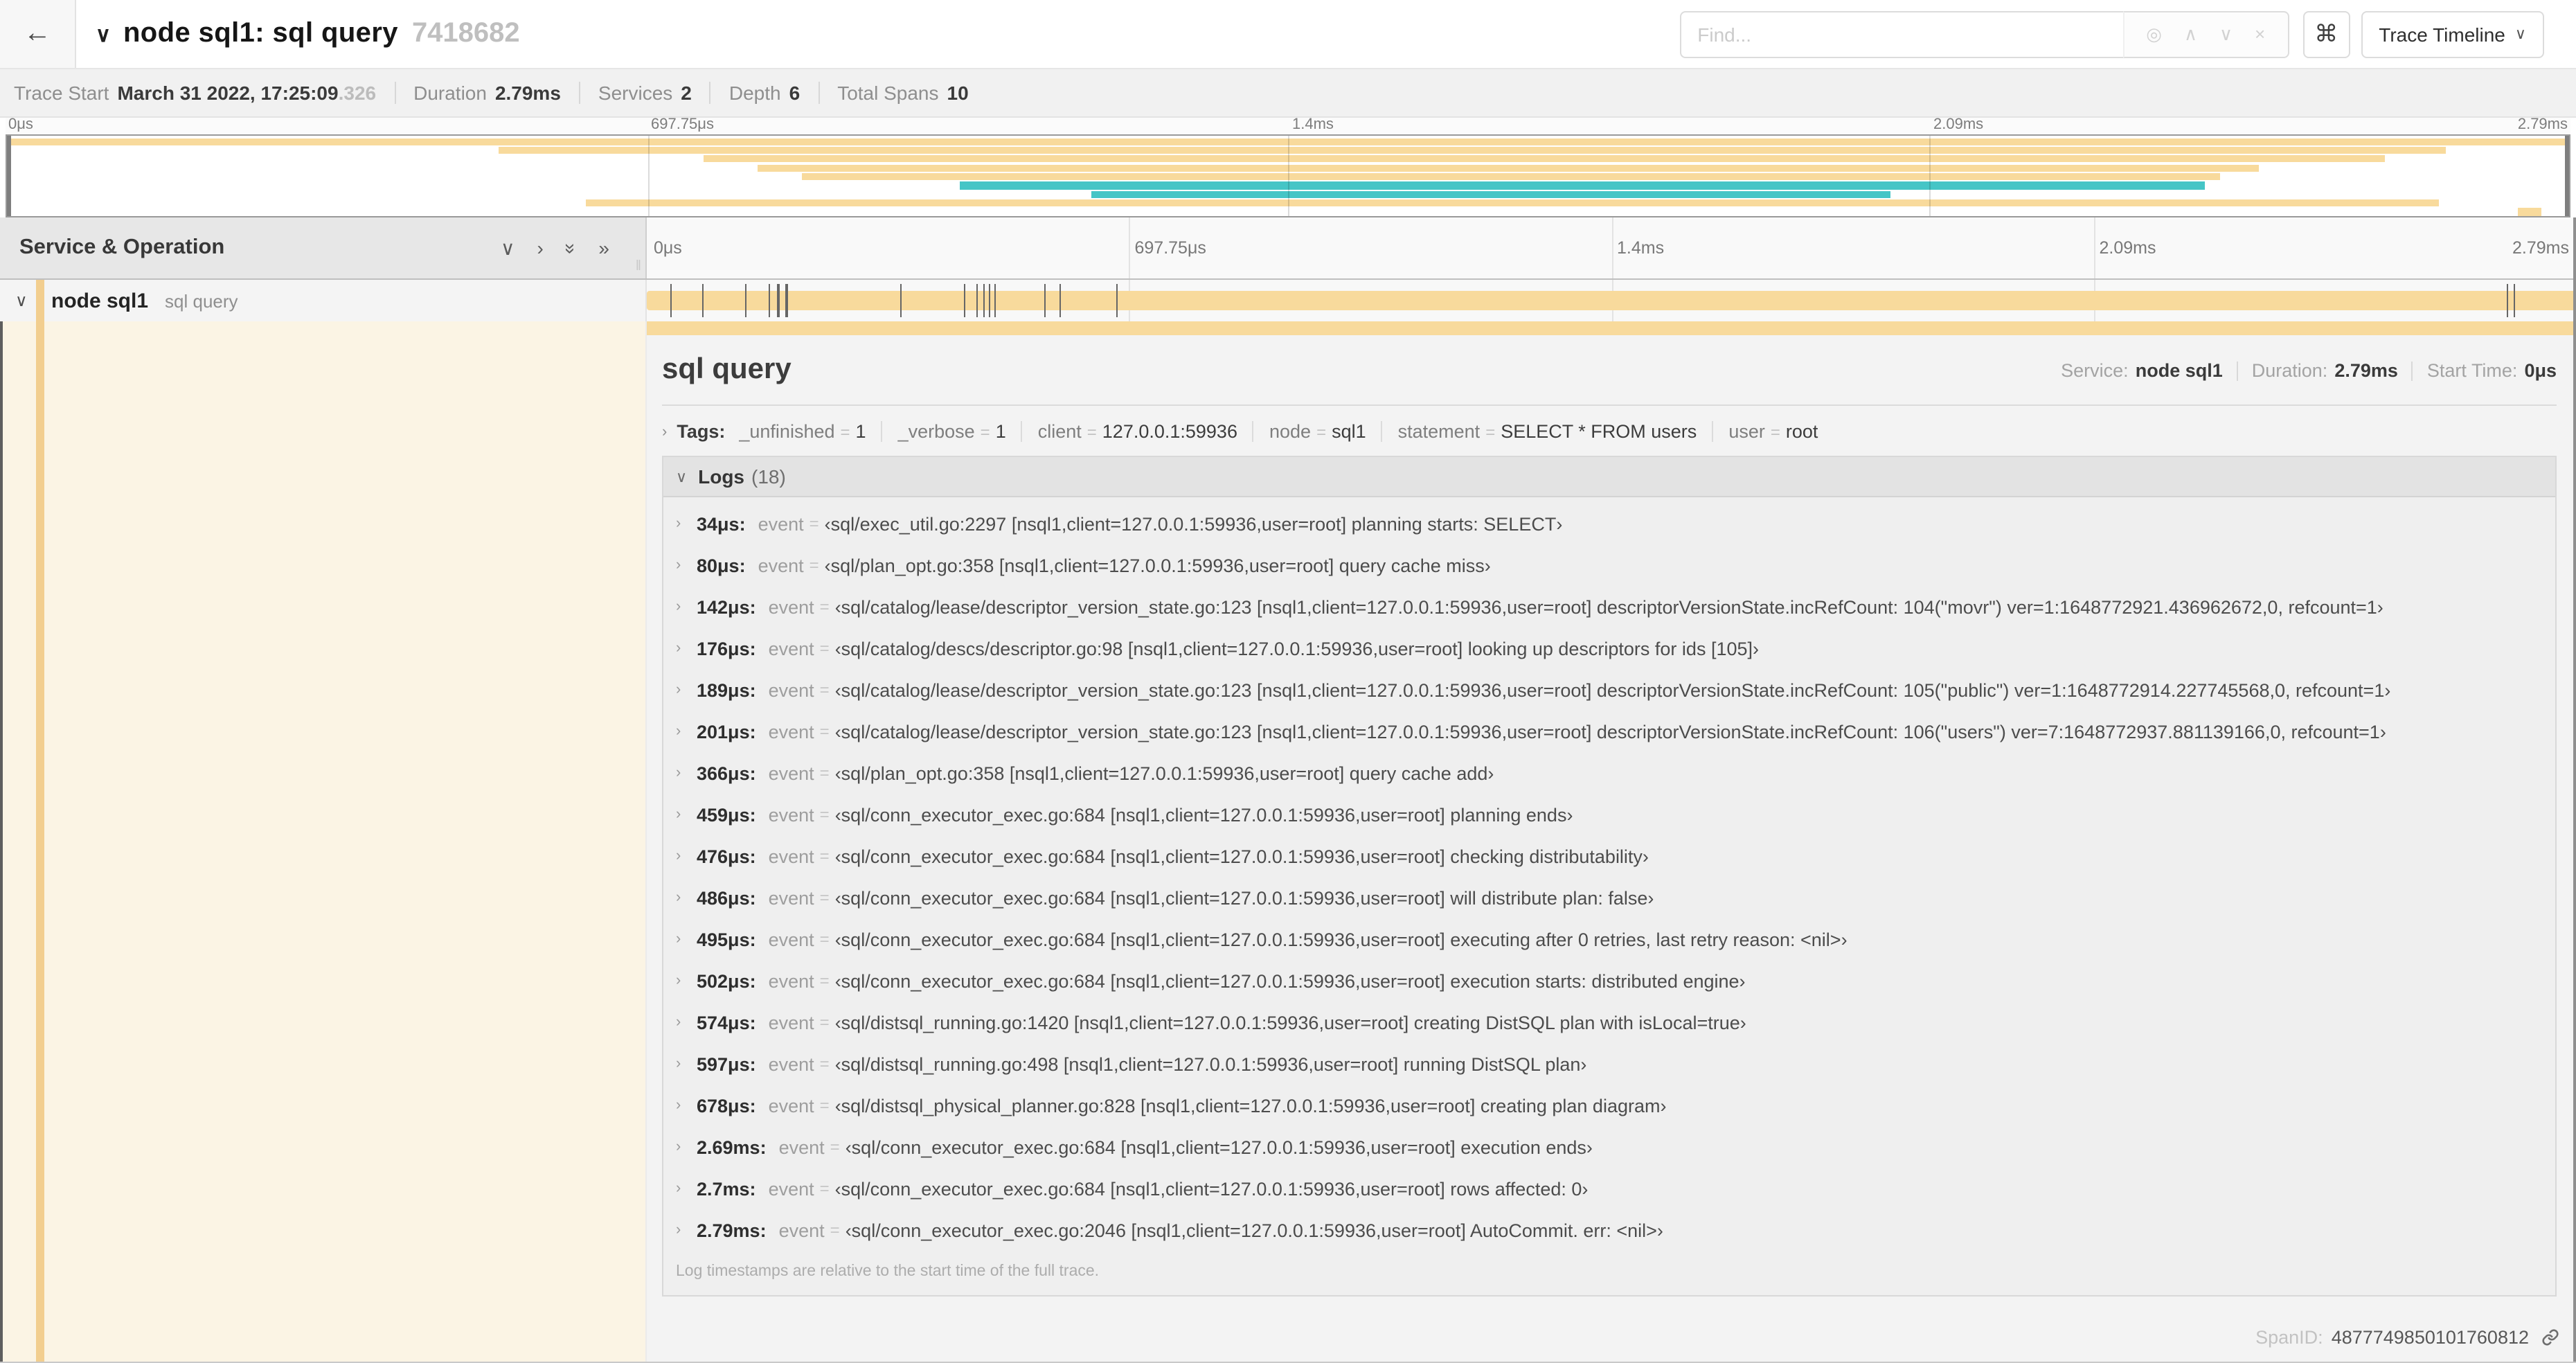 This screenshot has width=2576, height=1363. I want to click on tag-separator, so click(882, 431).